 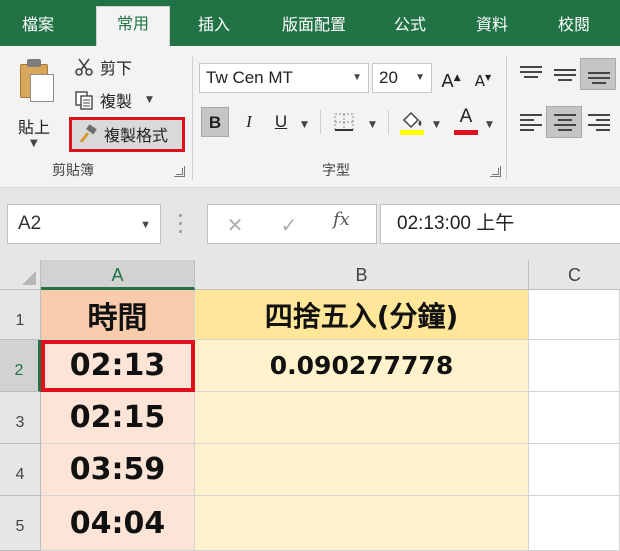 What do you see at coordinates (84, 100) in the screenshot?
I see `copy-icon` at bounding box center [84, 100].